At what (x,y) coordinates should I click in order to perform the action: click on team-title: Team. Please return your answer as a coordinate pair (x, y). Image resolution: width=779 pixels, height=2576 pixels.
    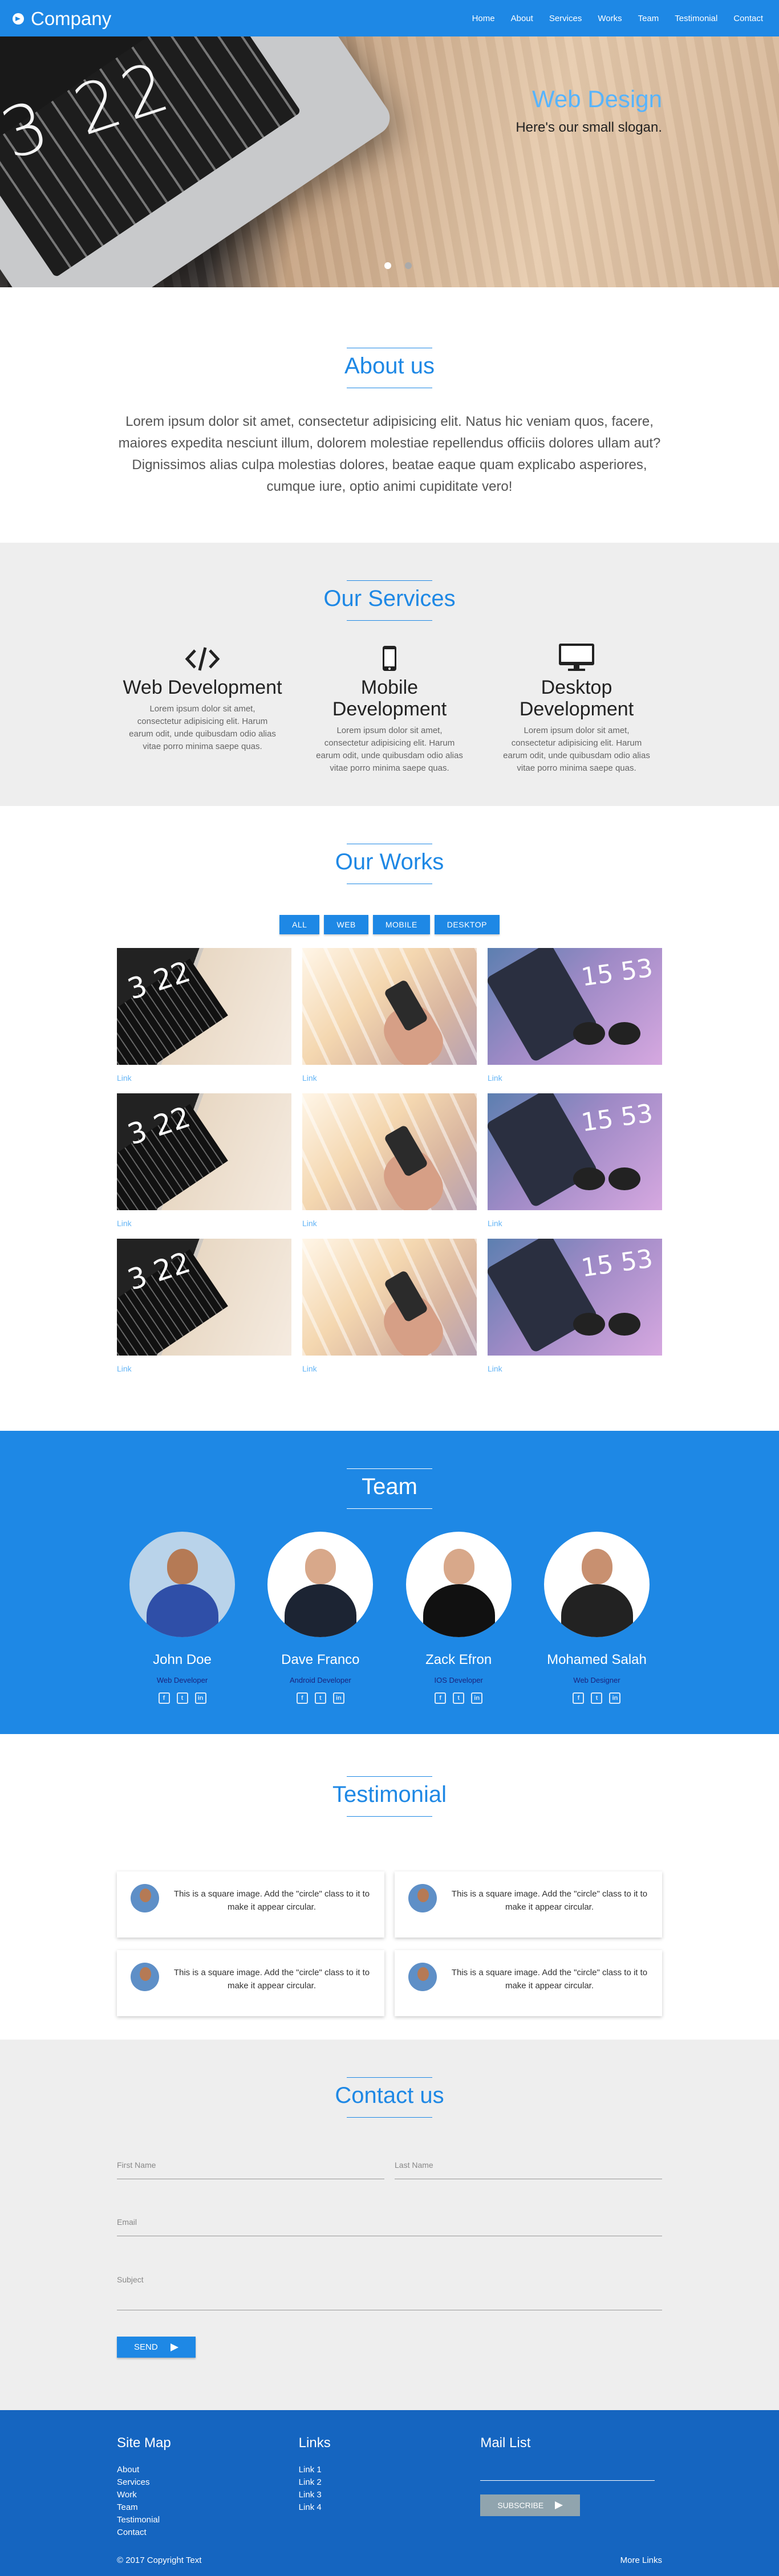
    Looking at the image, I should click on (389, 1488).